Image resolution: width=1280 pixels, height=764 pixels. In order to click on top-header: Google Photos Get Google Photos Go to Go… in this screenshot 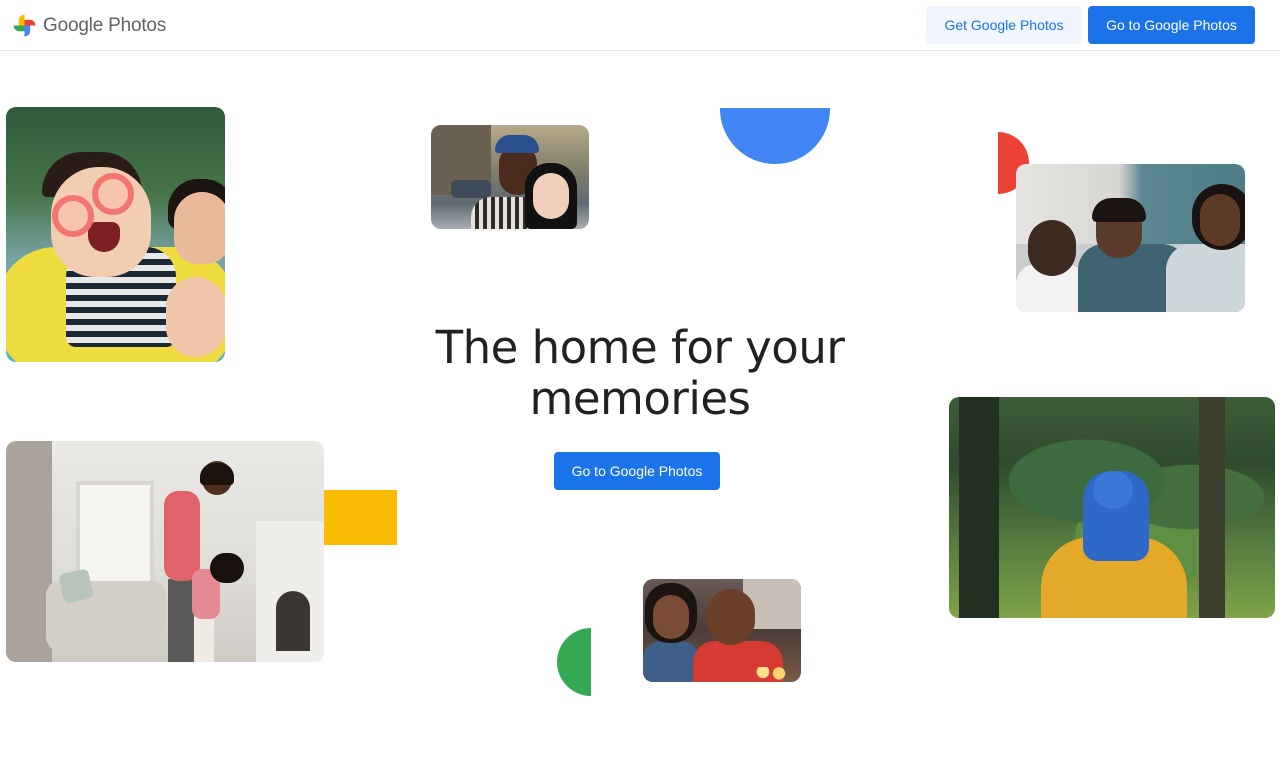, I will do `click(640, 25)`.